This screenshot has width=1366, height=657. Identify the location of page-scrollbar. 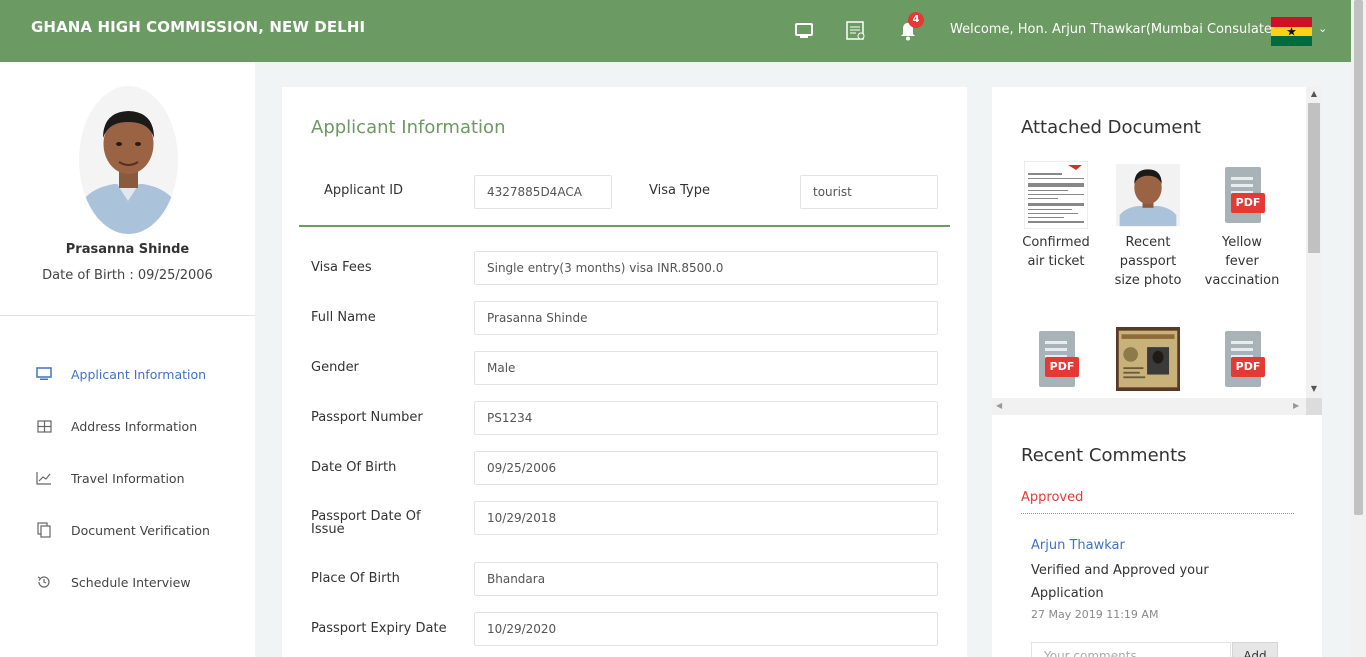
(1358, 328).